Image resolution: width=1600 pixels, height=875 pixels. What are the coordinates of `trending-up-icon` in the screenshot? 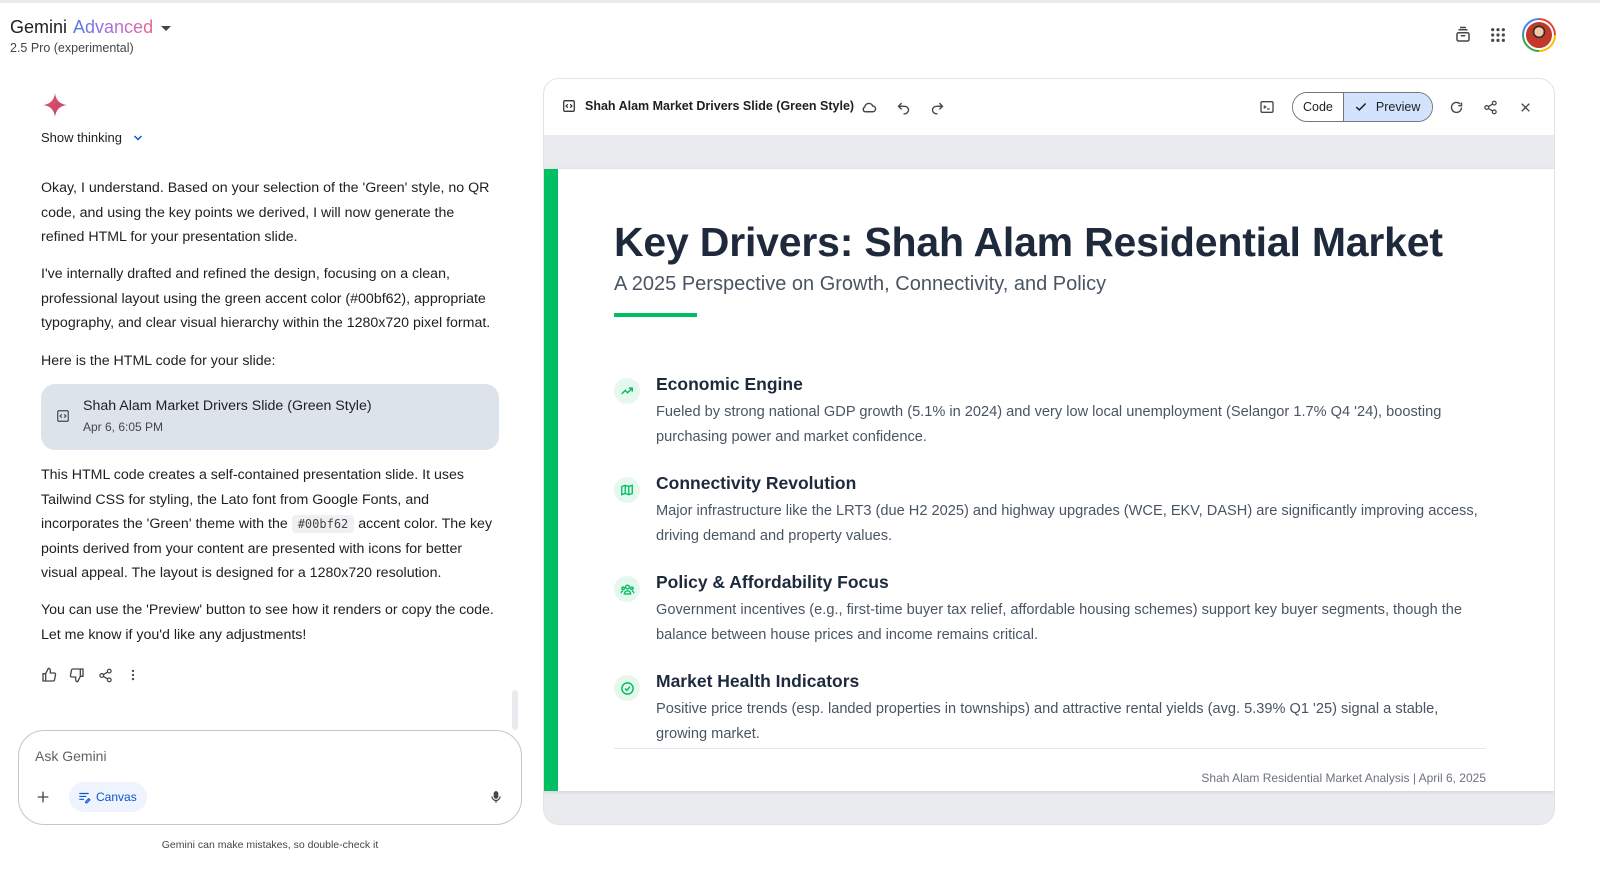 It's located at (627, 391).